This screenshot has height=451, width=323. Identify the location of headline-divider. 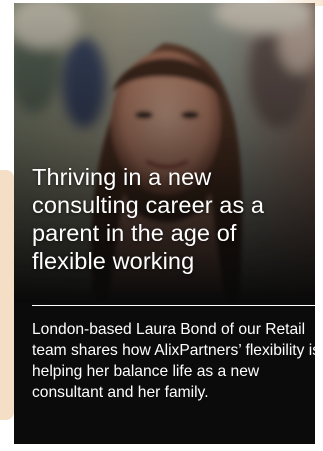
(173, 305).